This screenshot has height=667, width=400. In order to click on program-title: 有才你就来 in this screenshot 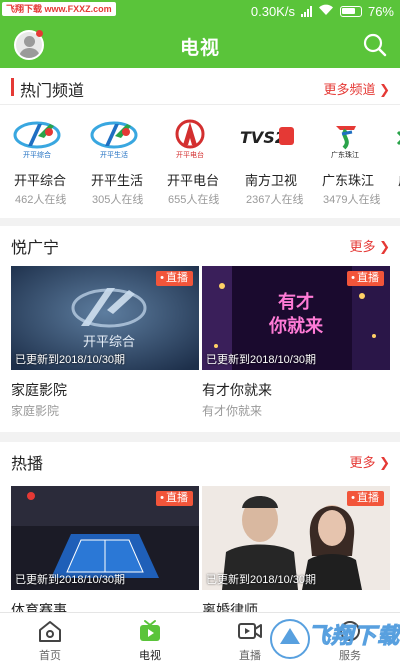, I will do `click(237, 390)`.